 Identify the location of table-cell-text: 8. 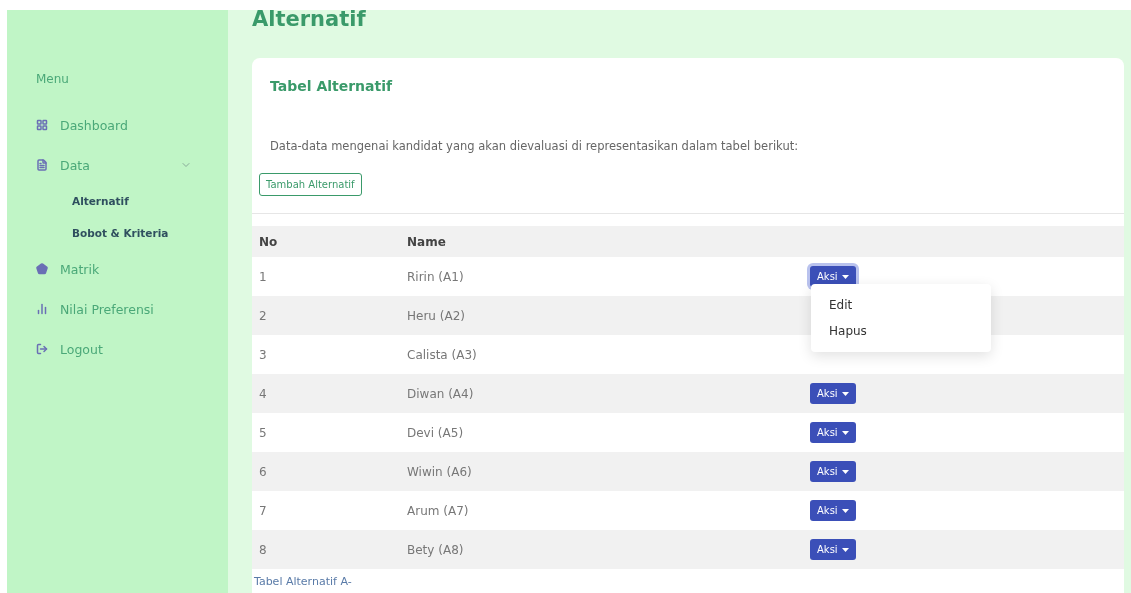
(263, 549).